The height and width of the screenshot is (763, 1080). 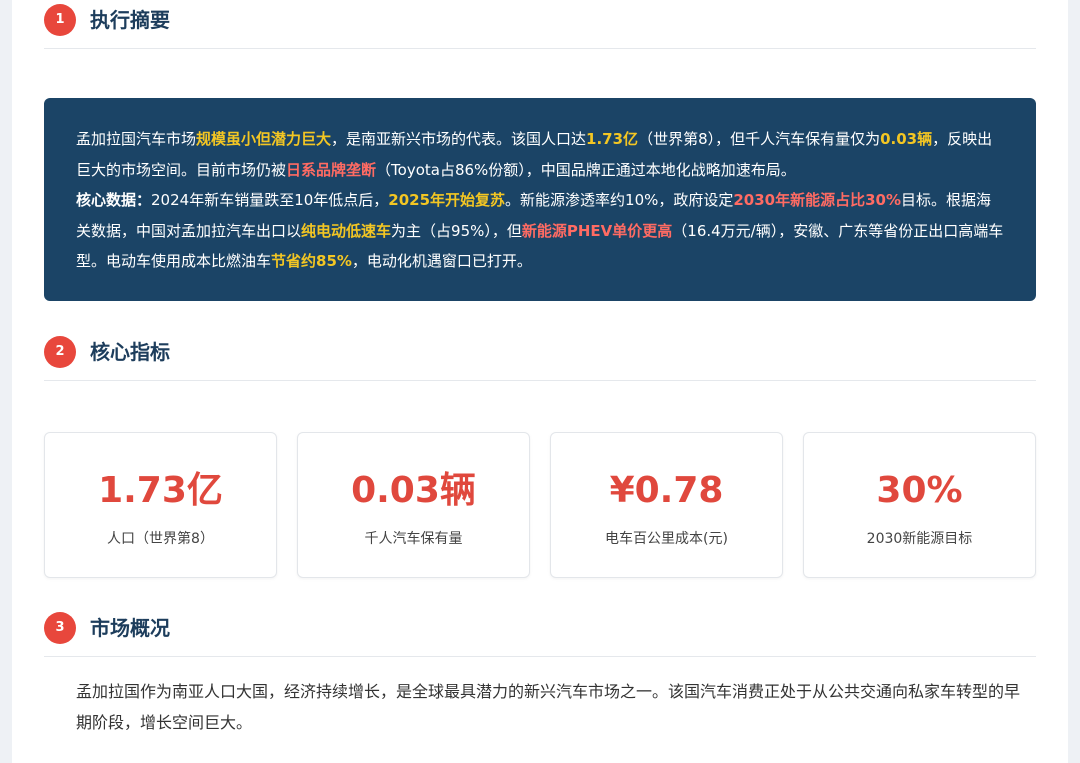 I want to click on summary-highlight: 1.73亿, so click(x=612, y=139).